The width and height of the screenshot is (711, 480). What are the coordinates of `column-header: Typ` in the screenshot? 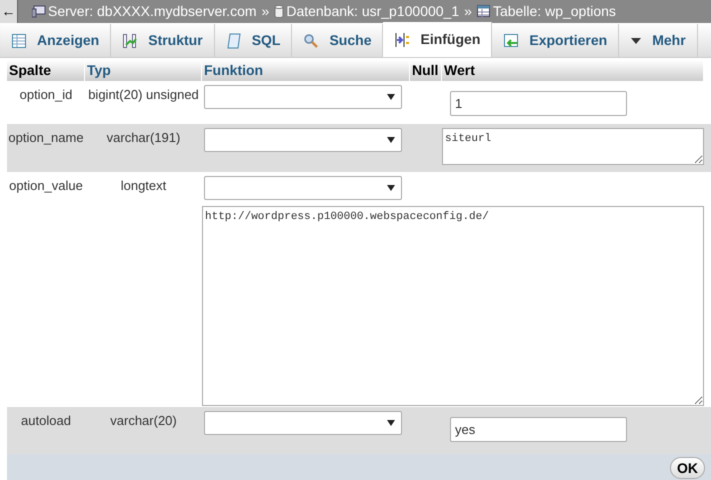 It's located at (143, 70).